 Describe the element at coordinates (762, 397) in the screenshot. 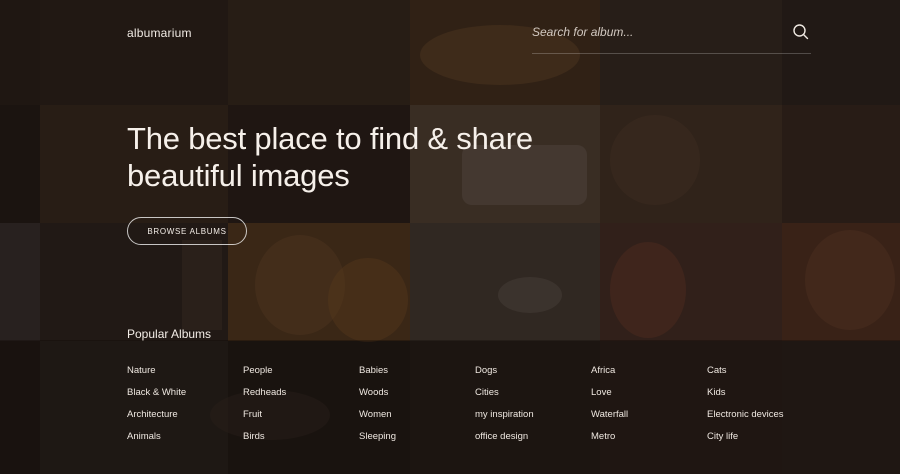

I see `album-link: Kids` at that location.